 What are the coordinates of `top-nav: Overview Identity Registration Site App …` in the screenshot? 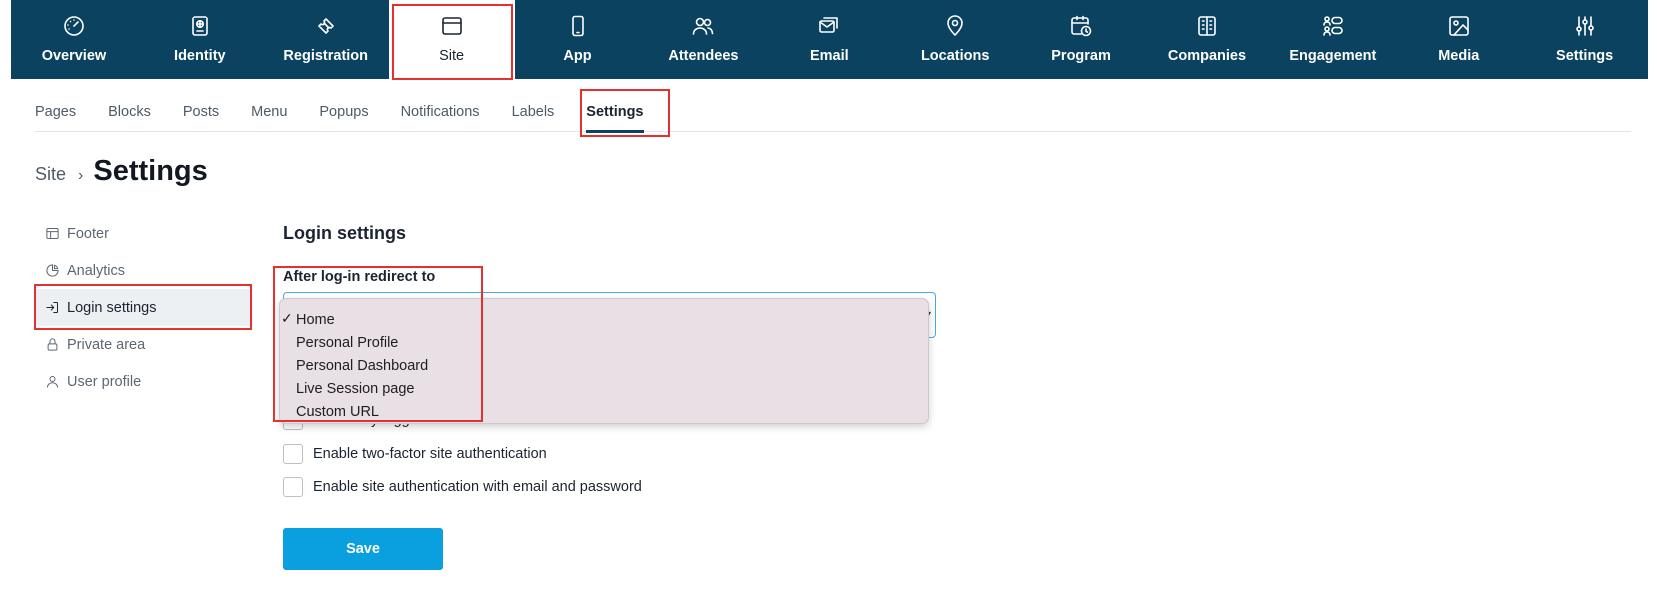 It's located at (829, 39).